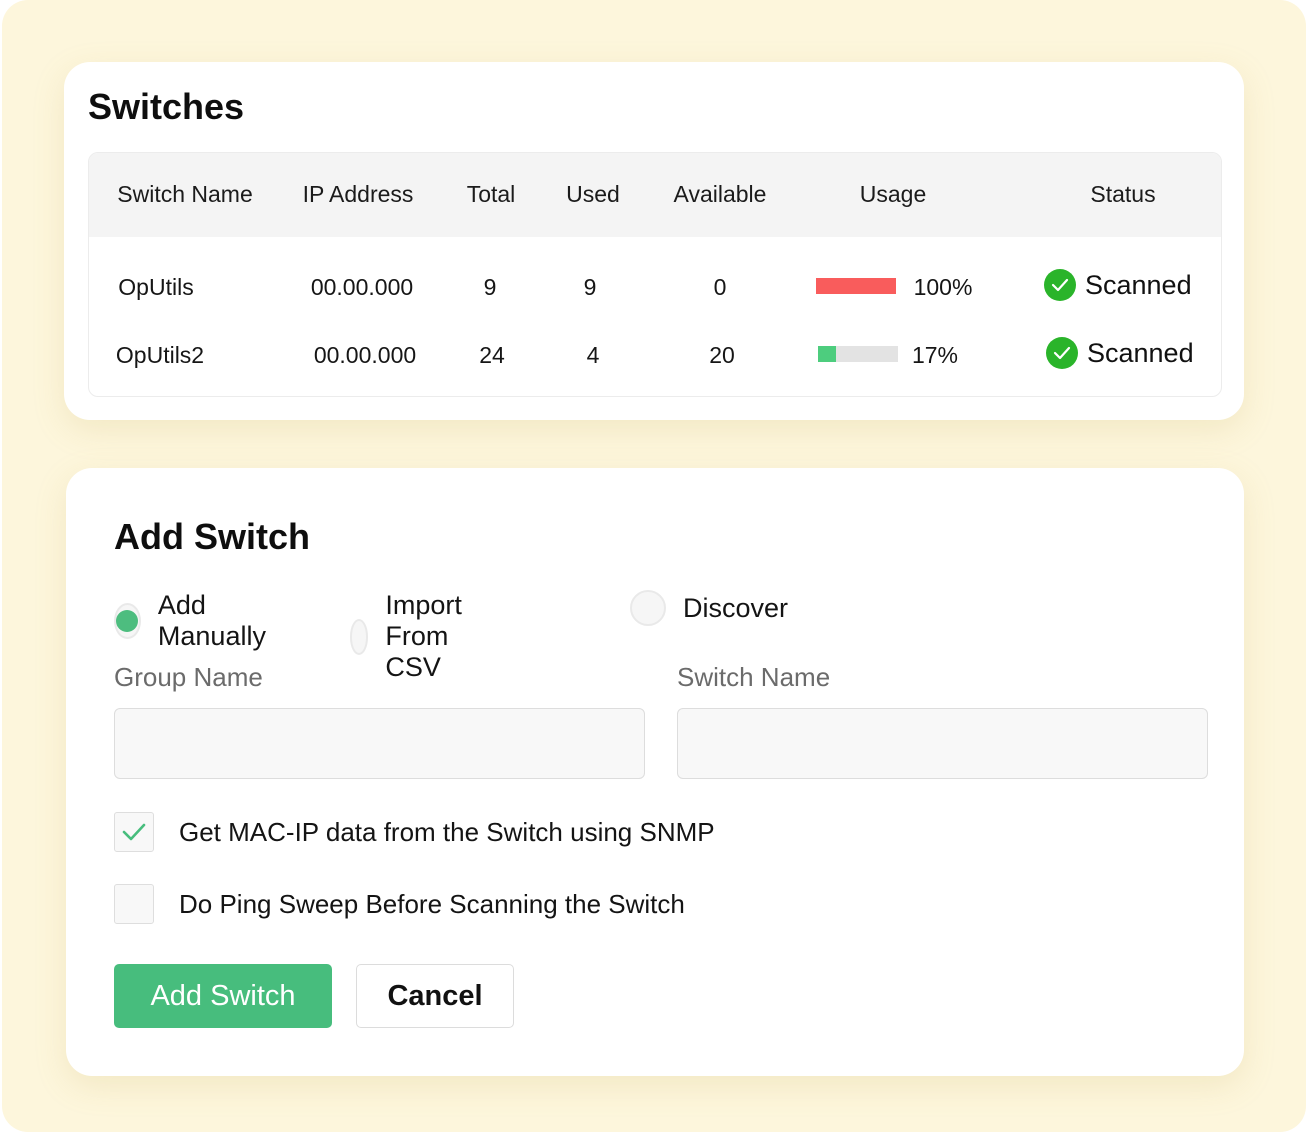  Describe the element at coordinates (358, 194) in the screenshot. I see `column-header-ip-address: IP Address` at that location.